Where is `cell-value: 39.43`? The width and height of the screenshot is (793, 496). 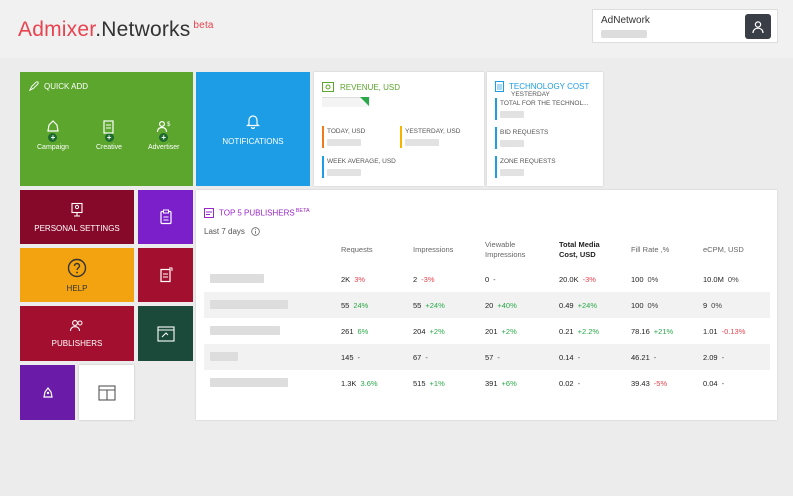
cell-value: 39.43 is located at coordinates (640, 383).